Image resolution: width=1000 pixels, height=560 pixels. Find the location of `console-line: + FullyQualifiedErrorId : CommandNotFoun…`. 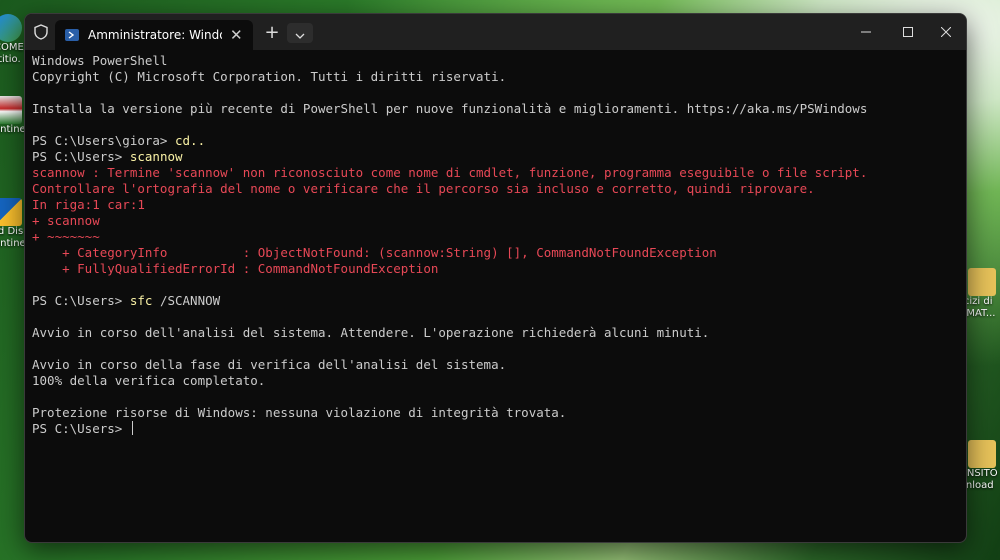

console-line: + FullyQualifiedErrorId : CommandNotFoun… is located at coordinates (235, 268).